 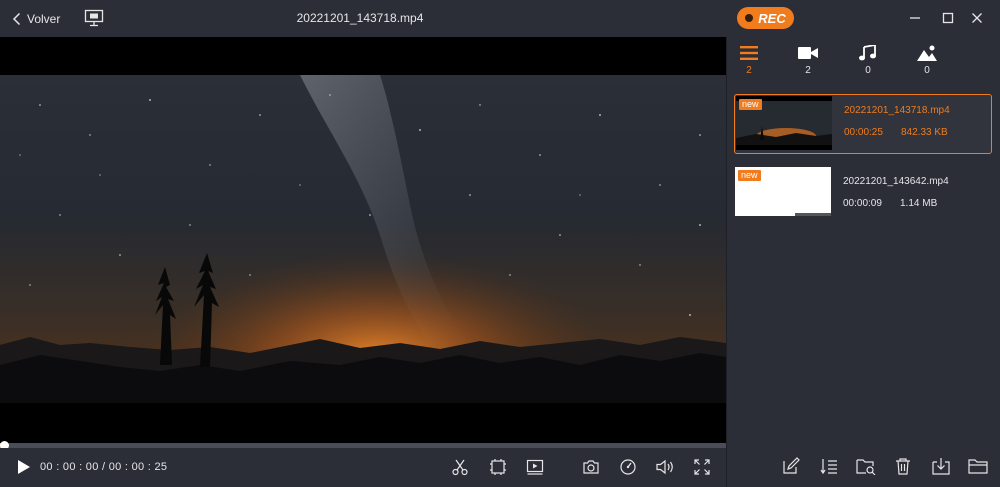 I want to click on file-duration: 00:00:25, so click(x=863, y=132).